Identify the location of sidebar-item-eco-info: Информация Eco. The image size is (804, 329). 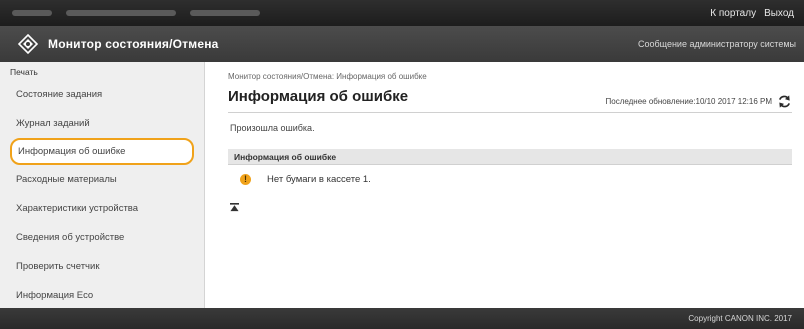
(102, 295).